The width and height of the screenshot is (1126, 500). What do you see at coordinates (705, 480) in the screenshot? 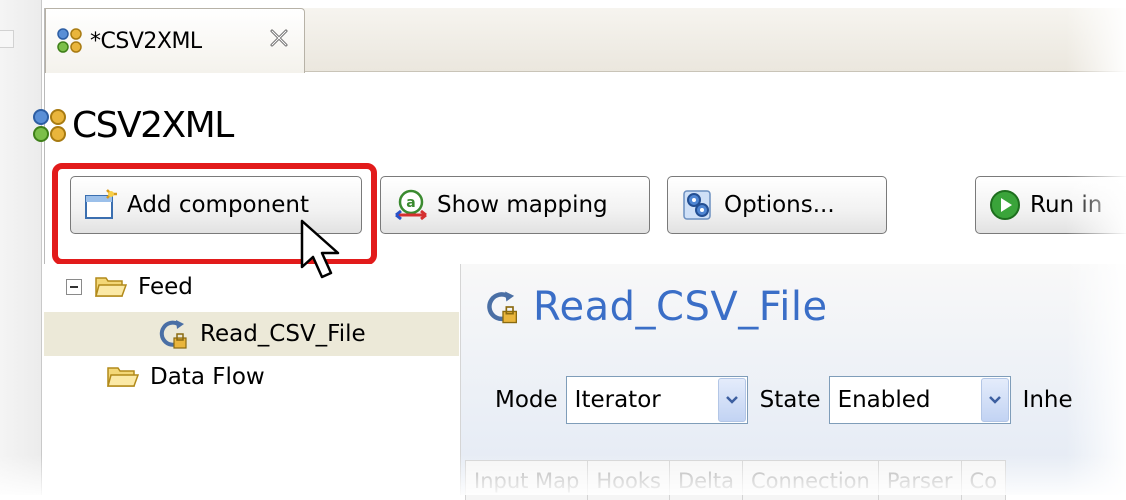
I see `tab-delta: Delta` at bounding box center [705, 480].